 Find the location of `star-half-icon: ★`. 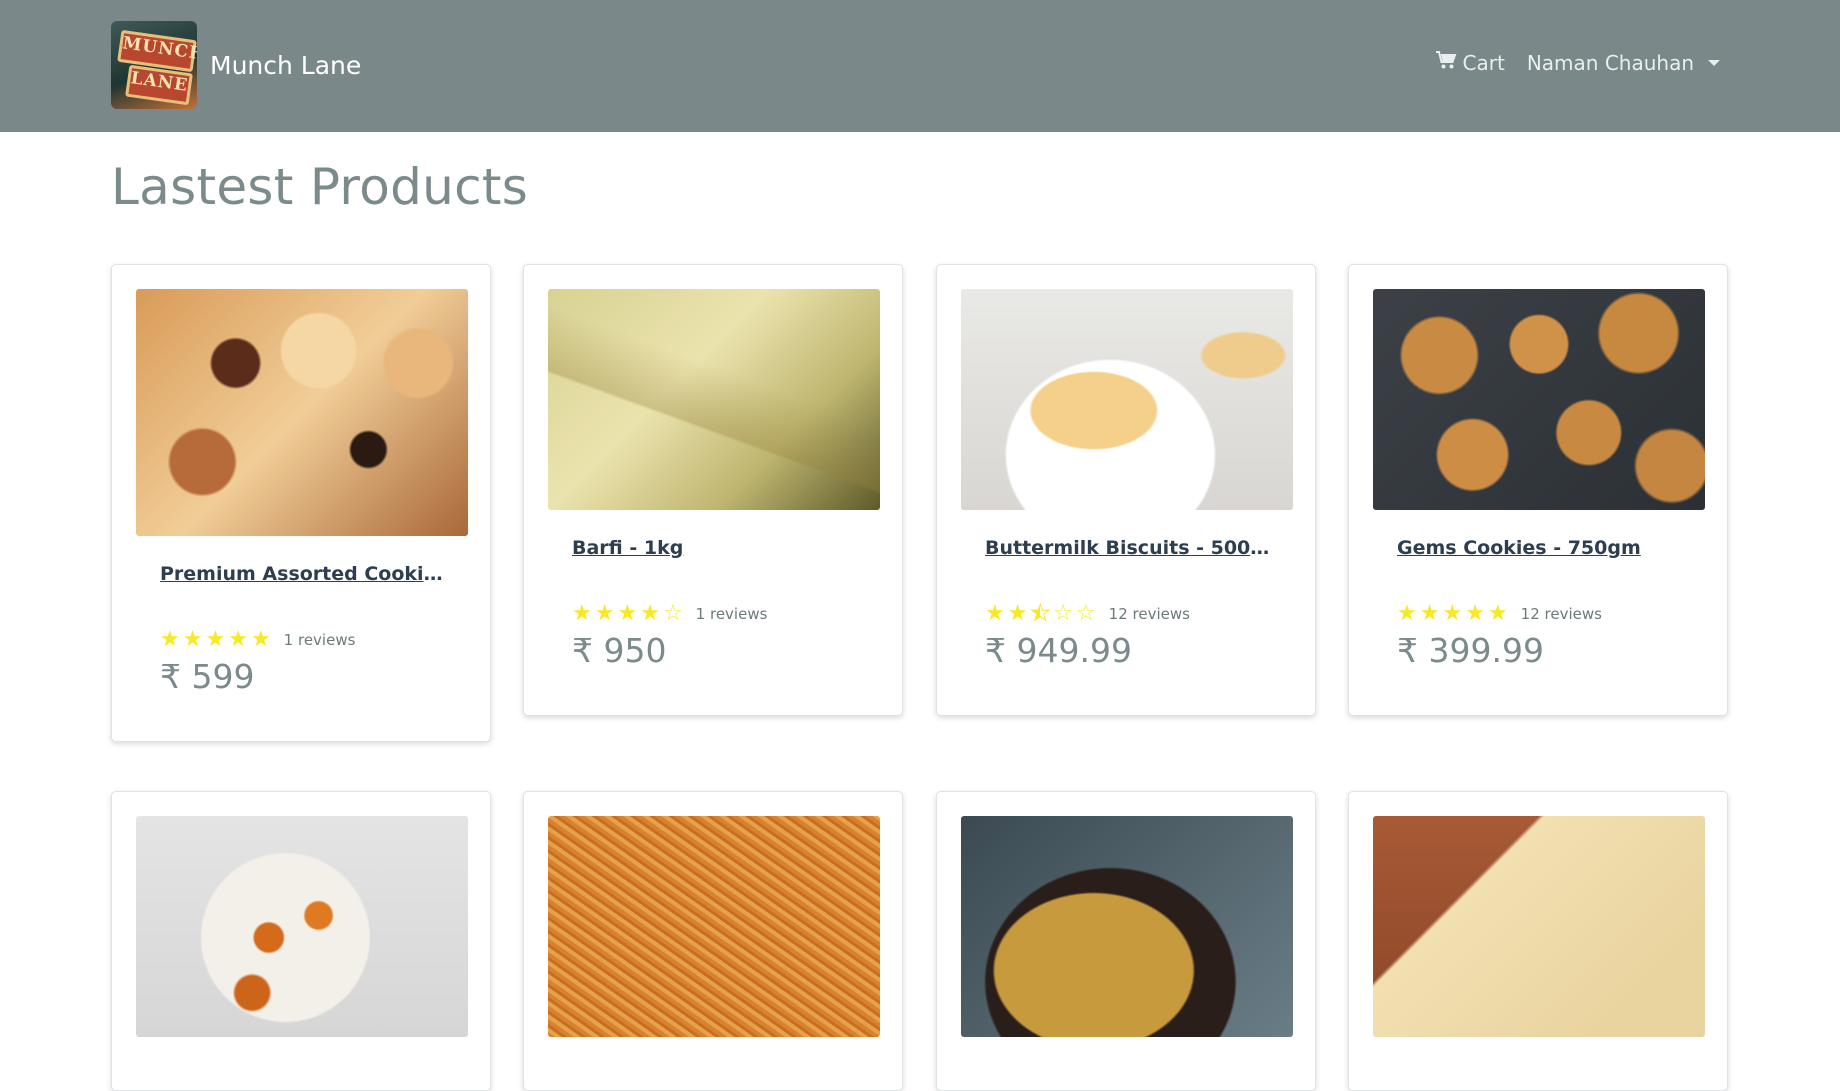

star-half-icon: ★ is located at coordinates (1040, 613).